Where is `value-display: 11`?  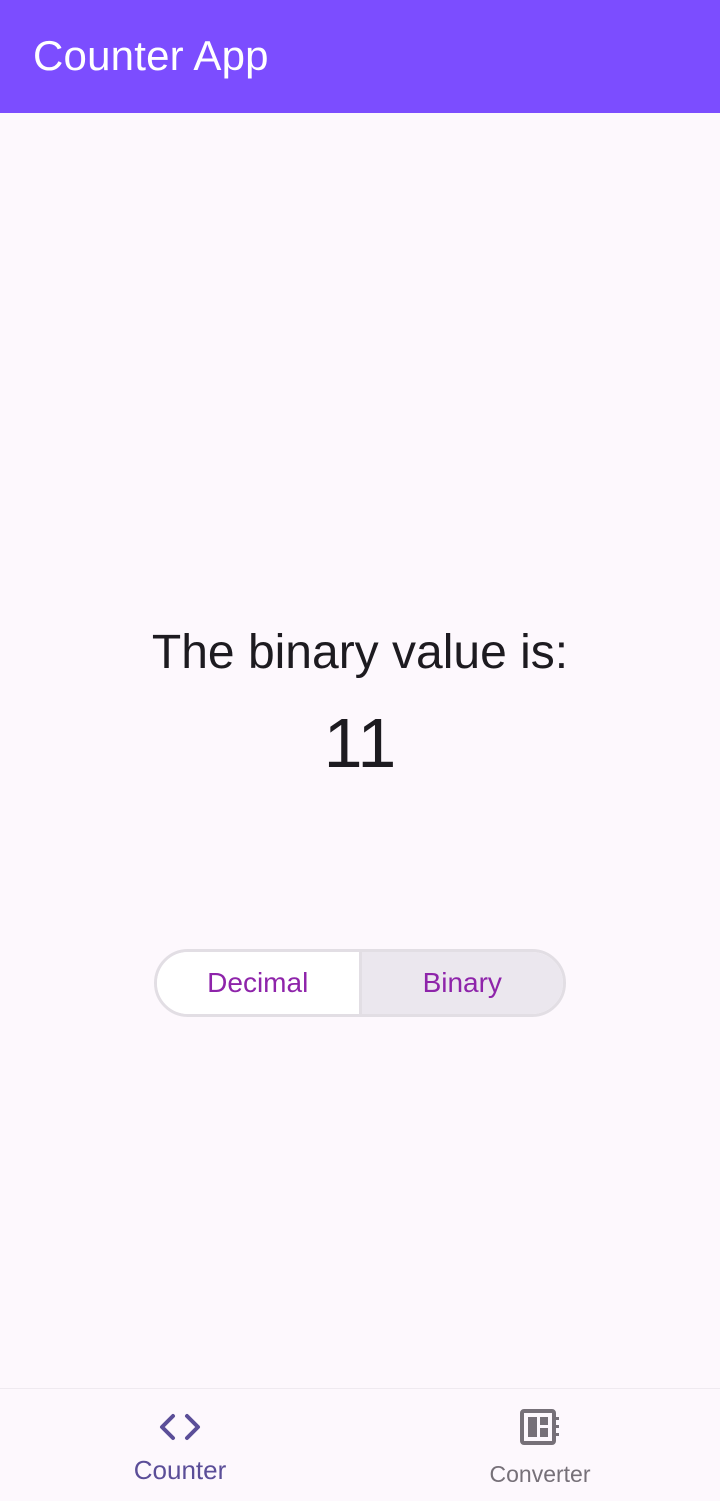 value-display: 11 is located at coordinates (360, 743).